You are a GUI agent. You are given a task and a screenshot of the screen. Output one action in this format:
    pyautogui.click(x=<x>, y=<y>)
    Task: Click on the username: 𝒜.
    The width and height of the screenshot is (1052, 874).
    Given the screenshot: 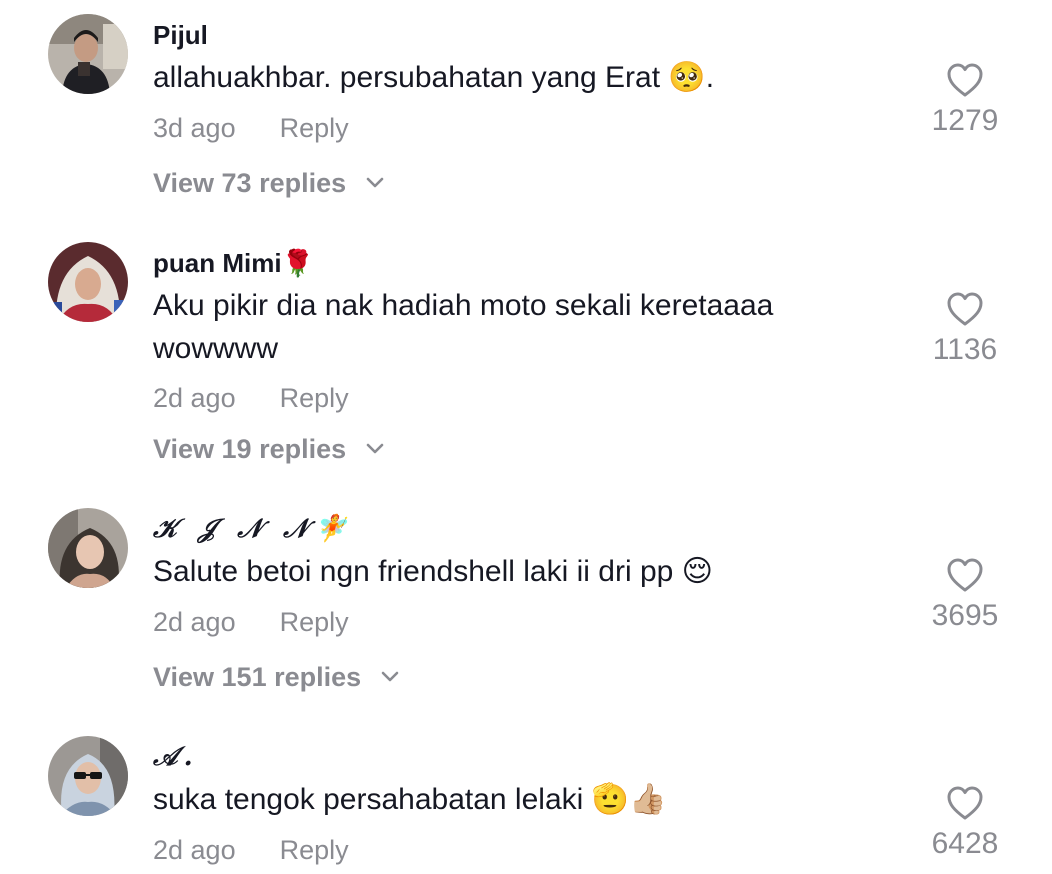 What is the action you would take?
    pyautogui.click(x=176, y=757)
    